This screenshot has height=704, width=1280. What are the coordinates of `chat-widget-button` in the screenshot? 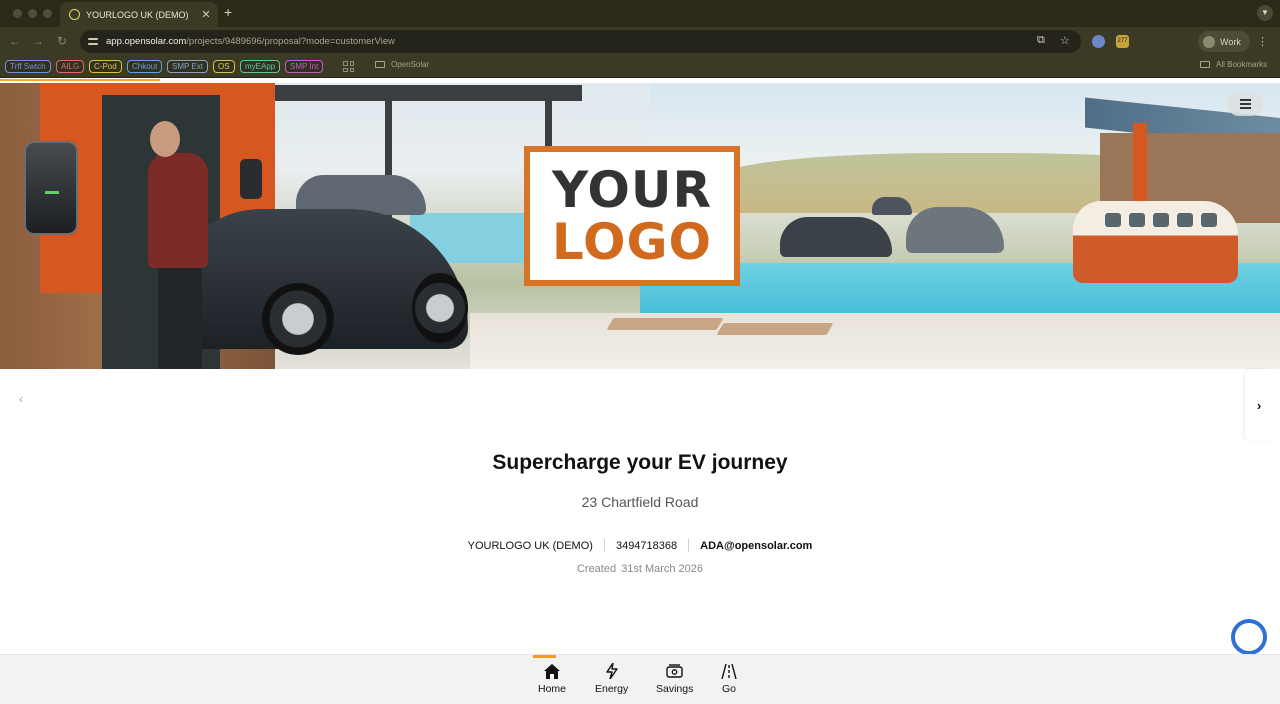 It's located at (1249, 637).